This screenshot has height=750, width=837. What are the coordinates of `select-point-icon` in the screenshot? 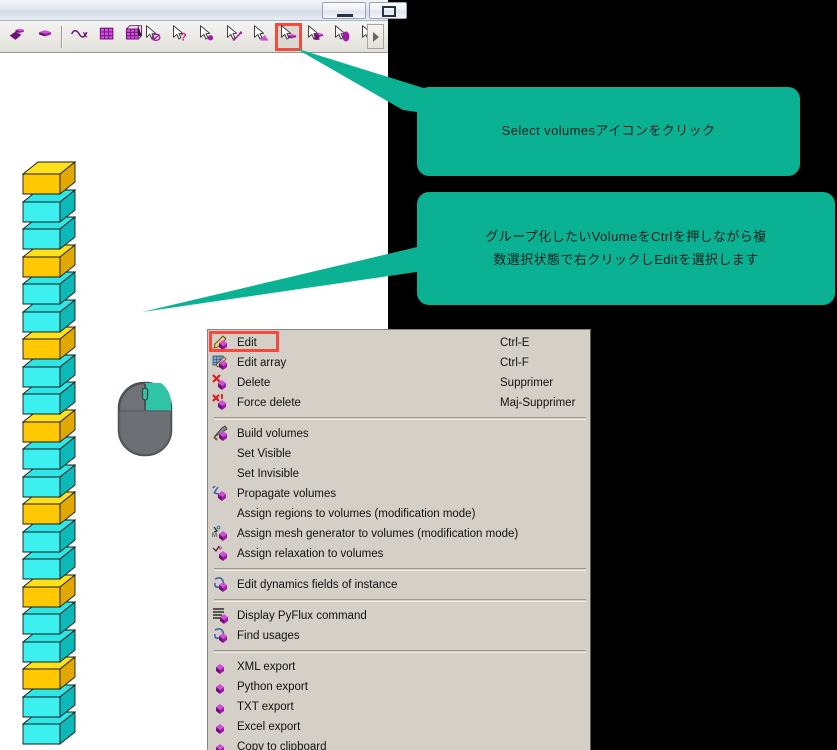 It's located at (208, 36).